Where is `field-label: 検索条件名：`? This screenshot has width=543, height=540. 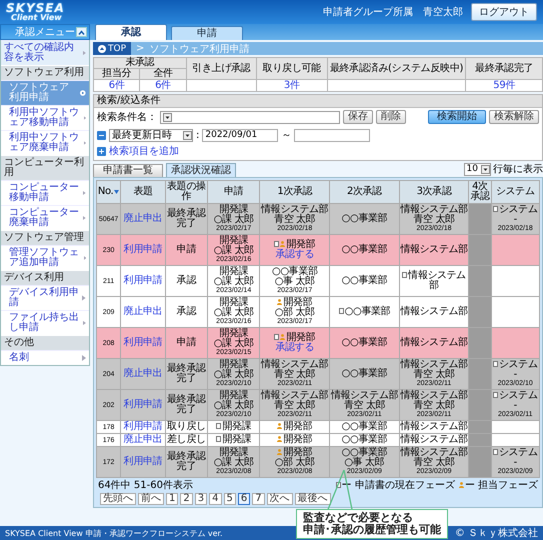
field-label: 検索条件名： is located at coordinates (127, 117).